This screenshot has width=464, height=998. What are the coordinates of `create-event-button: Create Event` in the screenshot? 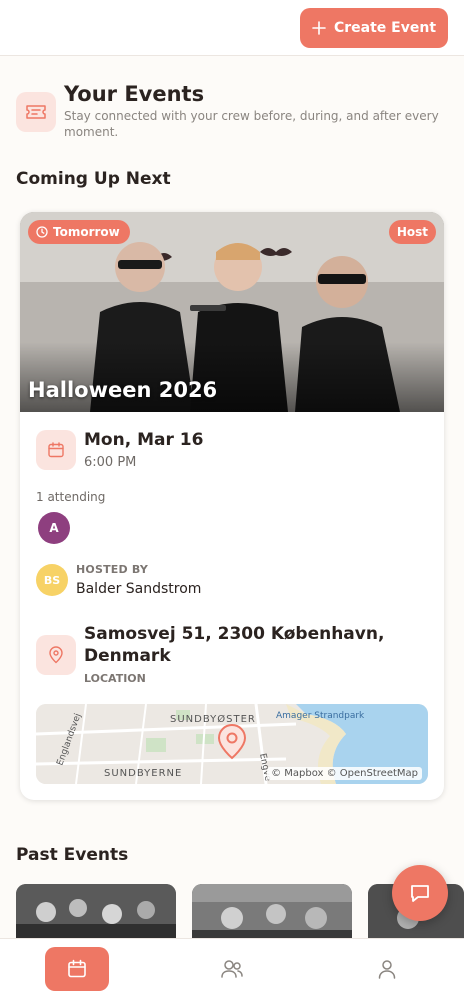 It's located at (374, 28).